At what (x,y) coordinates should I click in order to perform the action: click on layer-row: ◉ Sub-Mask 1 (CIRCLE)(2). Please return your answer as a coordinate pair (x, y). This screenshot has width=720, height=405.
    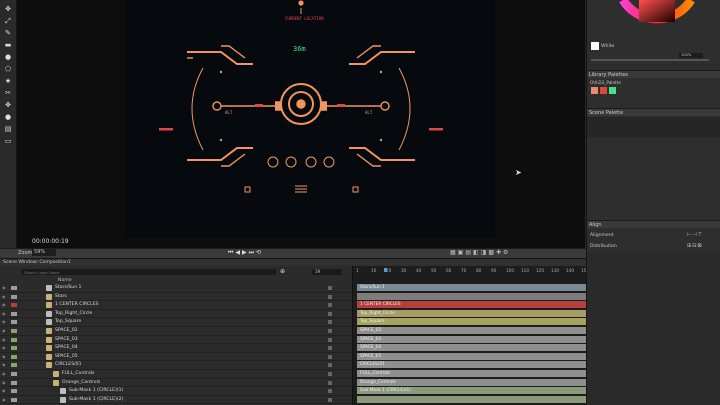
    Looking at the image, I should click on (176, 400).